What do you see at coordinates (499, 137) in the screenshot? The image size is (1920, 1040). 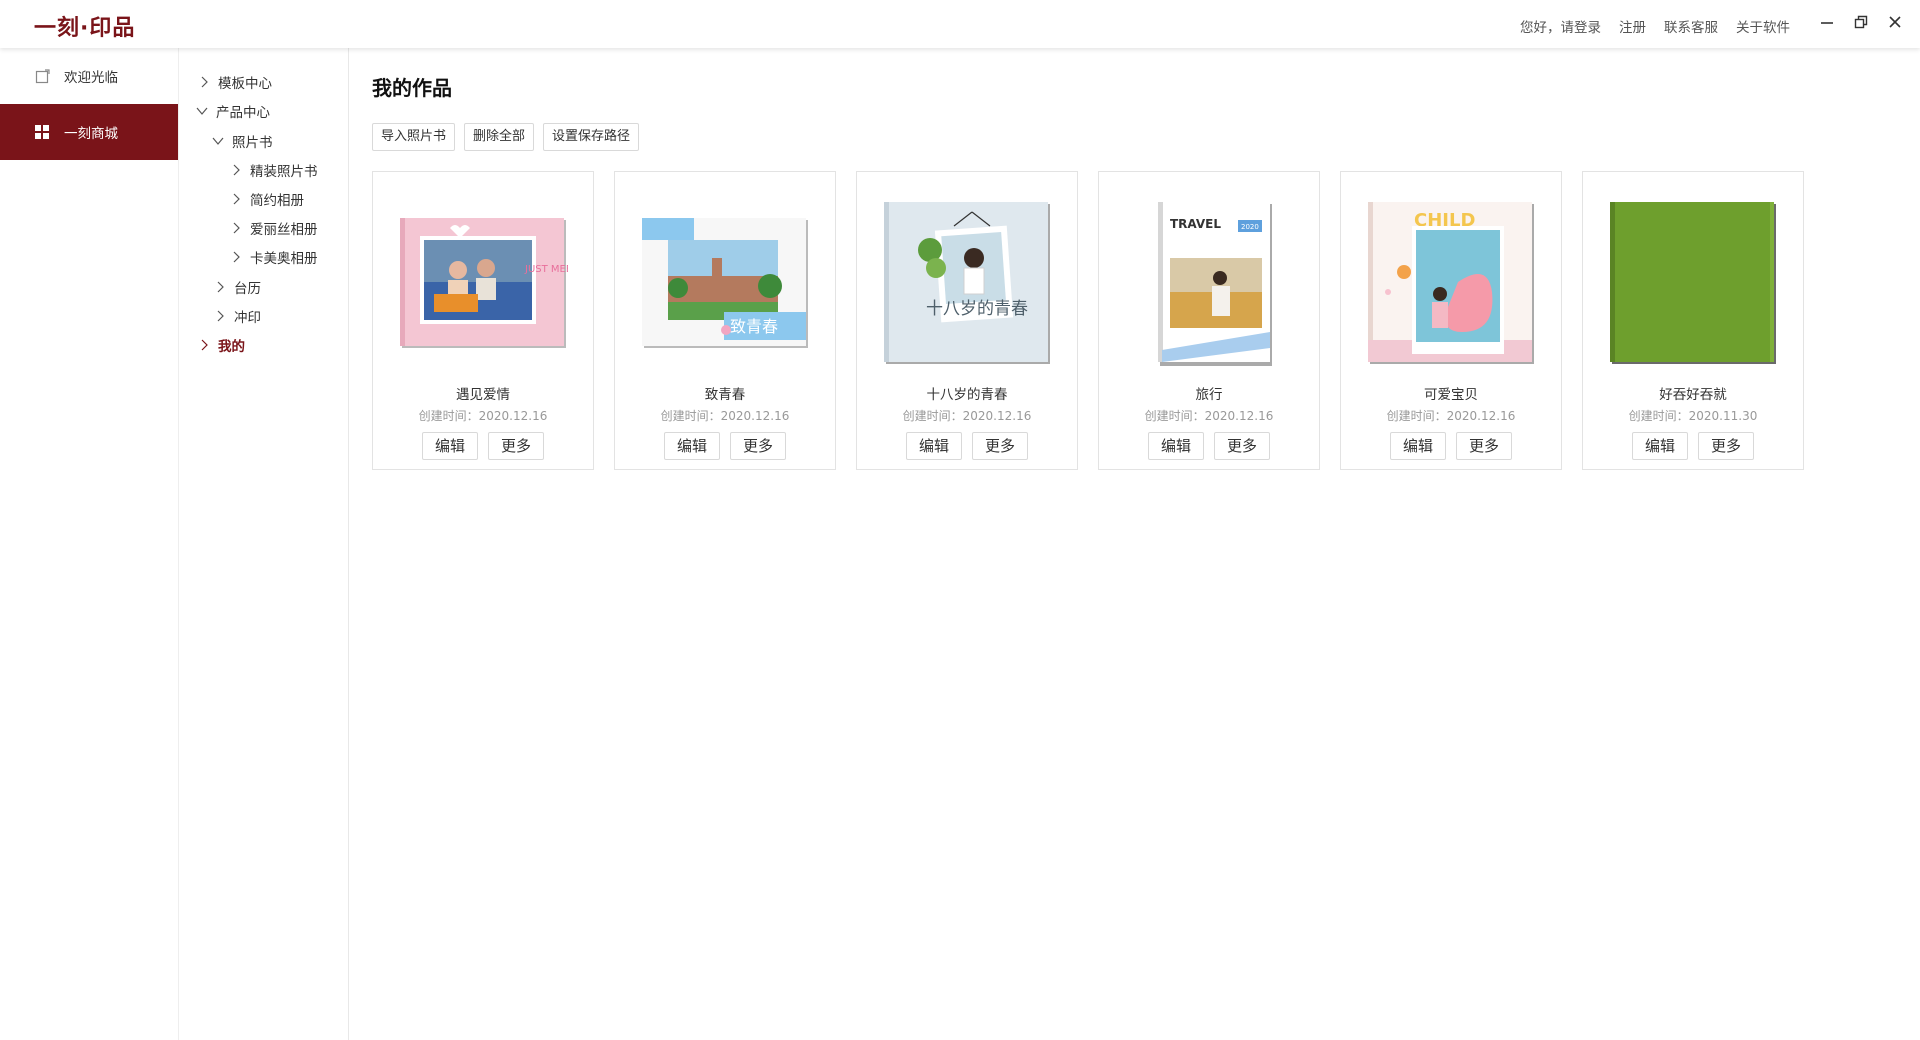 I see `delete-all-button: 删除全部` at bounding box center [499, 137].